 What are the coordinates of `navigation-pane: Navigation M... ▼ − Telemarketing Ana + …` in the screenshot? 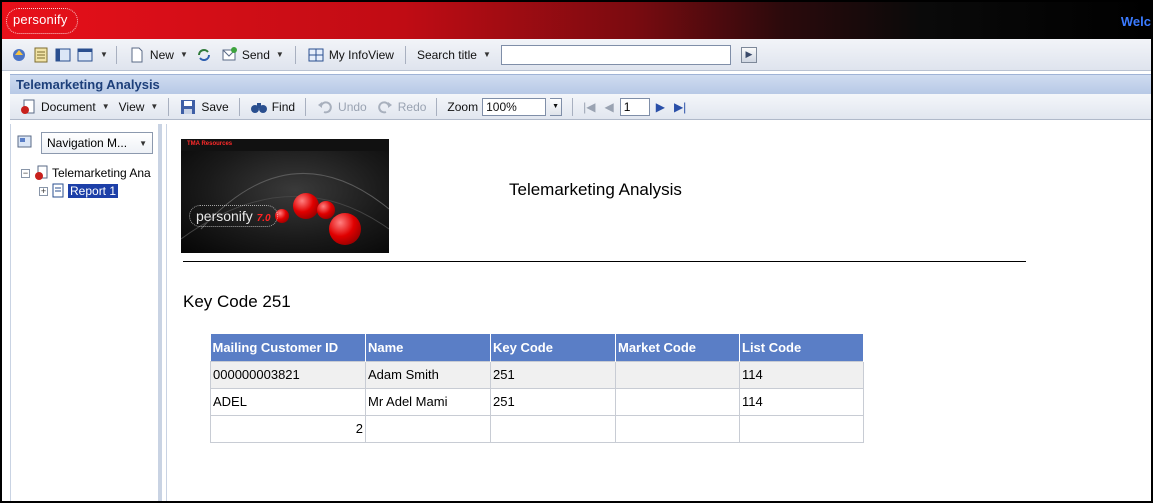 It's located at (86, 312).